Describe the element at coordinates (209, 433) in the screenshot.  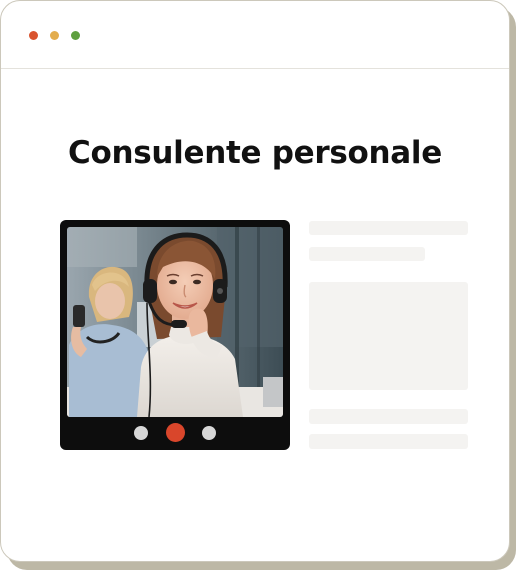
I see `mic-toggle-button` at that location.